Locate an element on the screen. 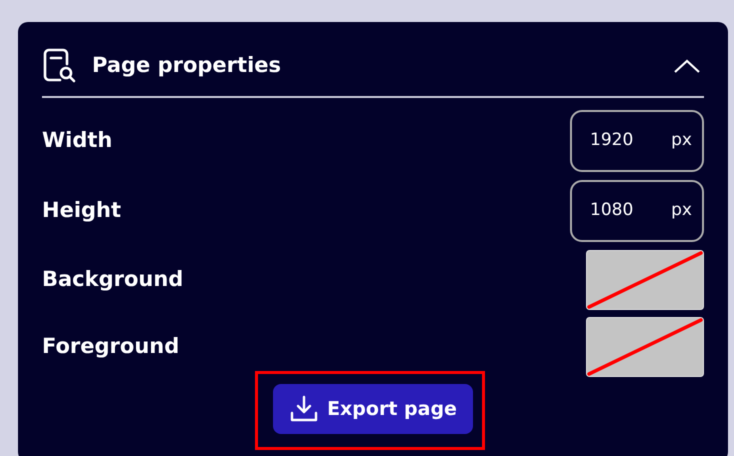 The image size is (734, 456). field-label: Width is located at coordinates (77, 140).